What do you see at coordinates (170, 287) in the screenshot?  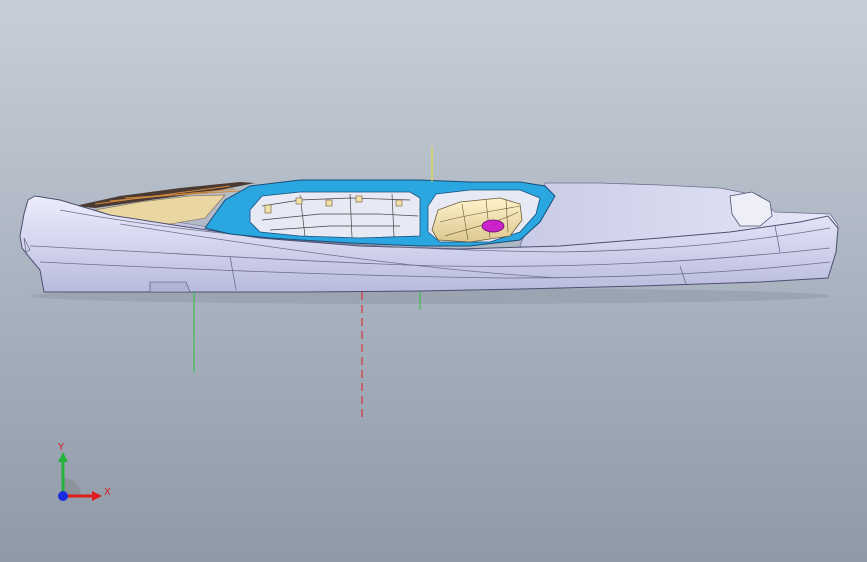 I see `hull-step` at bounding box center [170, 287].